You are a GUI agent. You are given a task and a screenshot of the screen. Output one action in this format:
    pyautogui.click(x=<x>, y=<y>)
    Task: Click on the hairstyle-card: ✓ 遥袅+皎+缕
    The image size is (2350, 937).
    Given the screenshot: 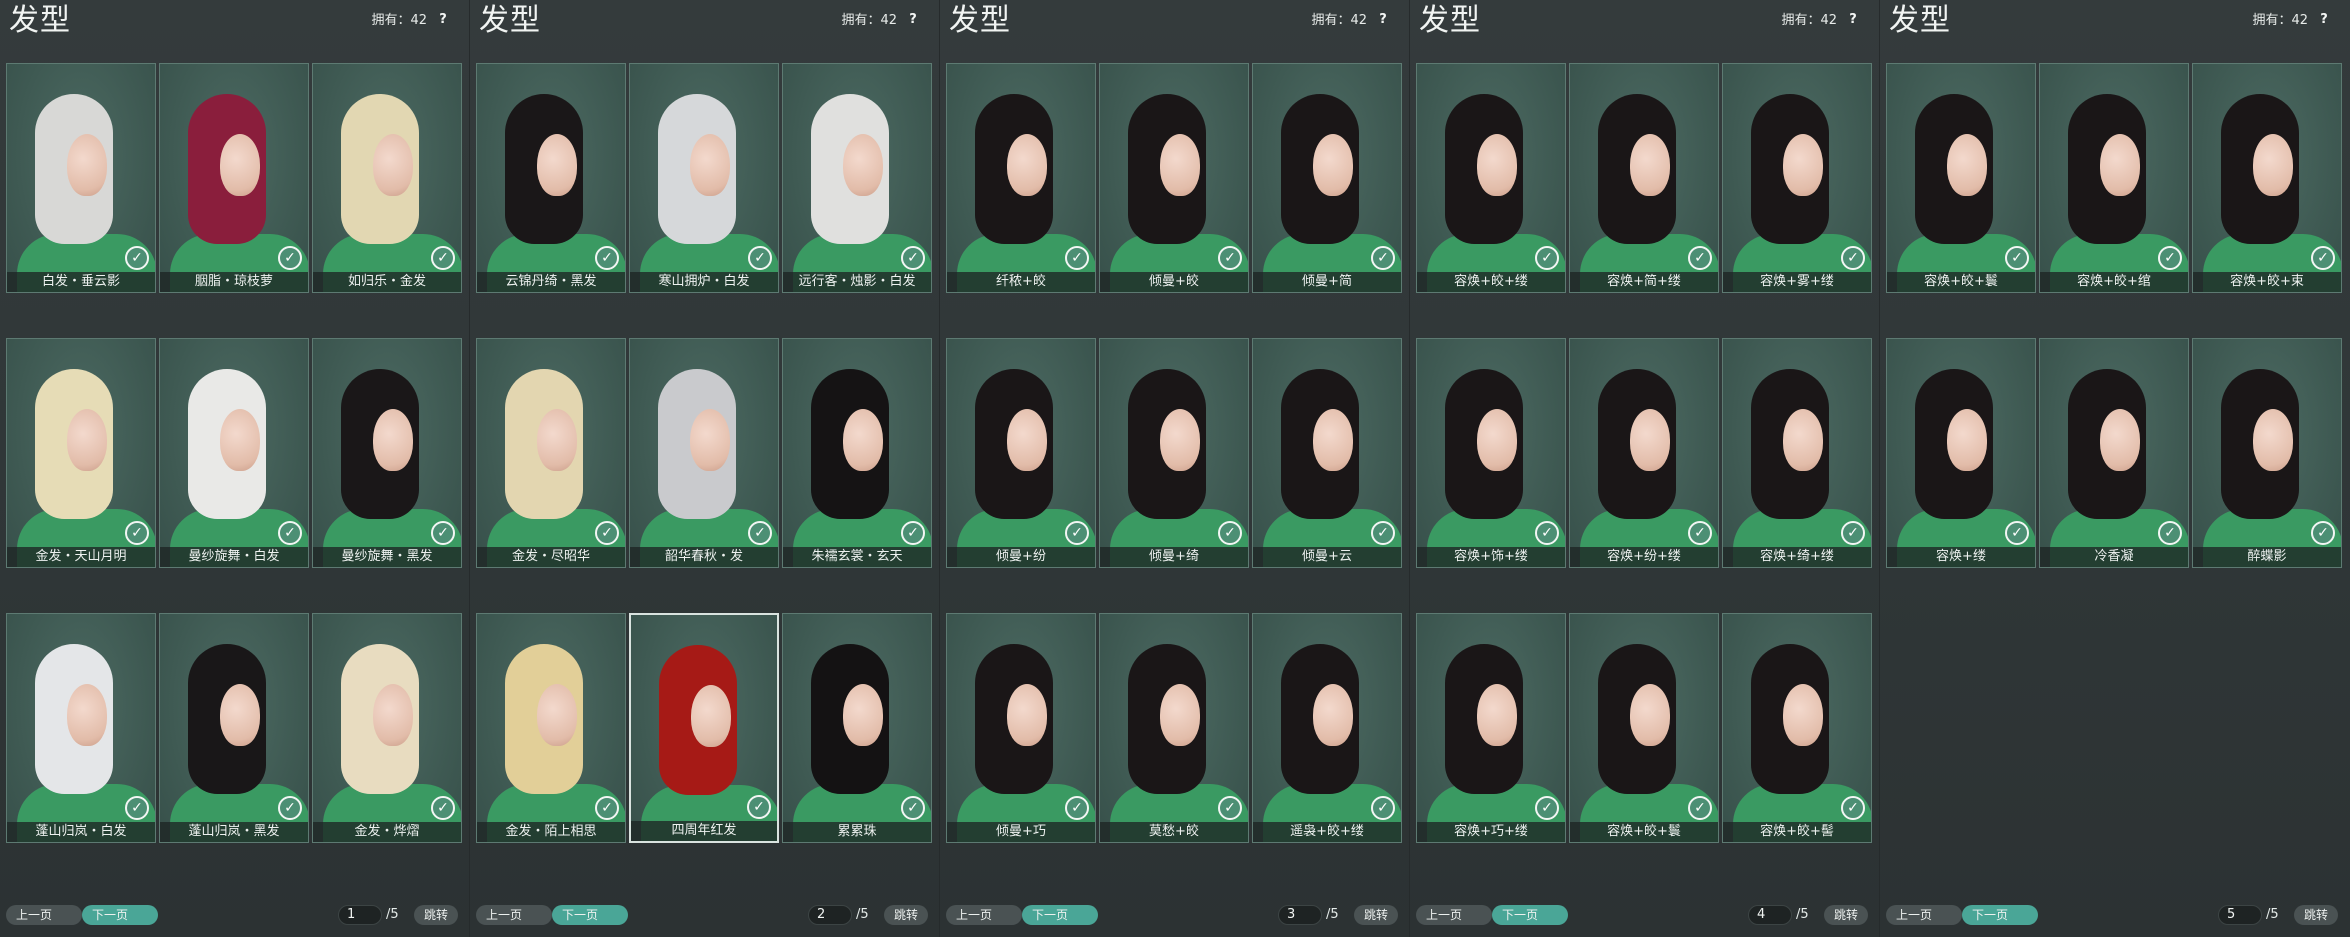 What is the action you would take?
    pyautogui.click(x=1327, y=728)
    